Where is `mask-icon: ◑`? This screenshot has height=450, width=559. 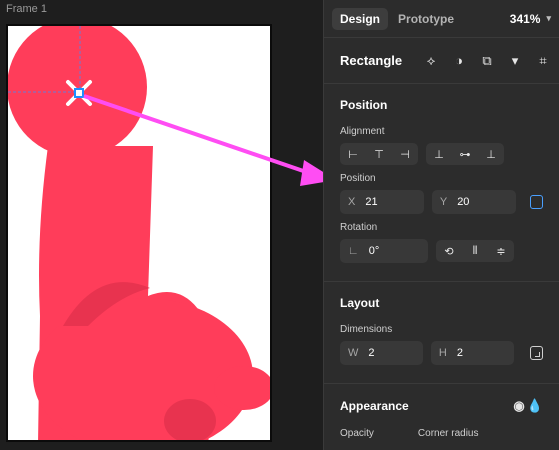 mask-icon: ◑ is located at coordinates (459, 61).